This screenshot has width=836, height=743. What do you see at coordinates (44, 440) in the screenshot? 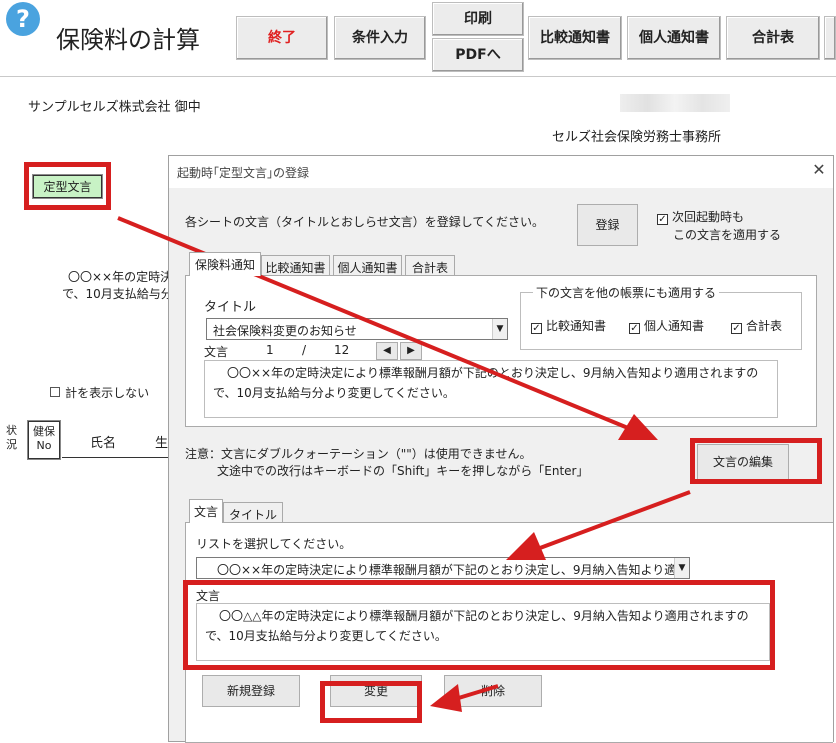
I see `column-health-no: 健保No` at bounding box center [44, 440].